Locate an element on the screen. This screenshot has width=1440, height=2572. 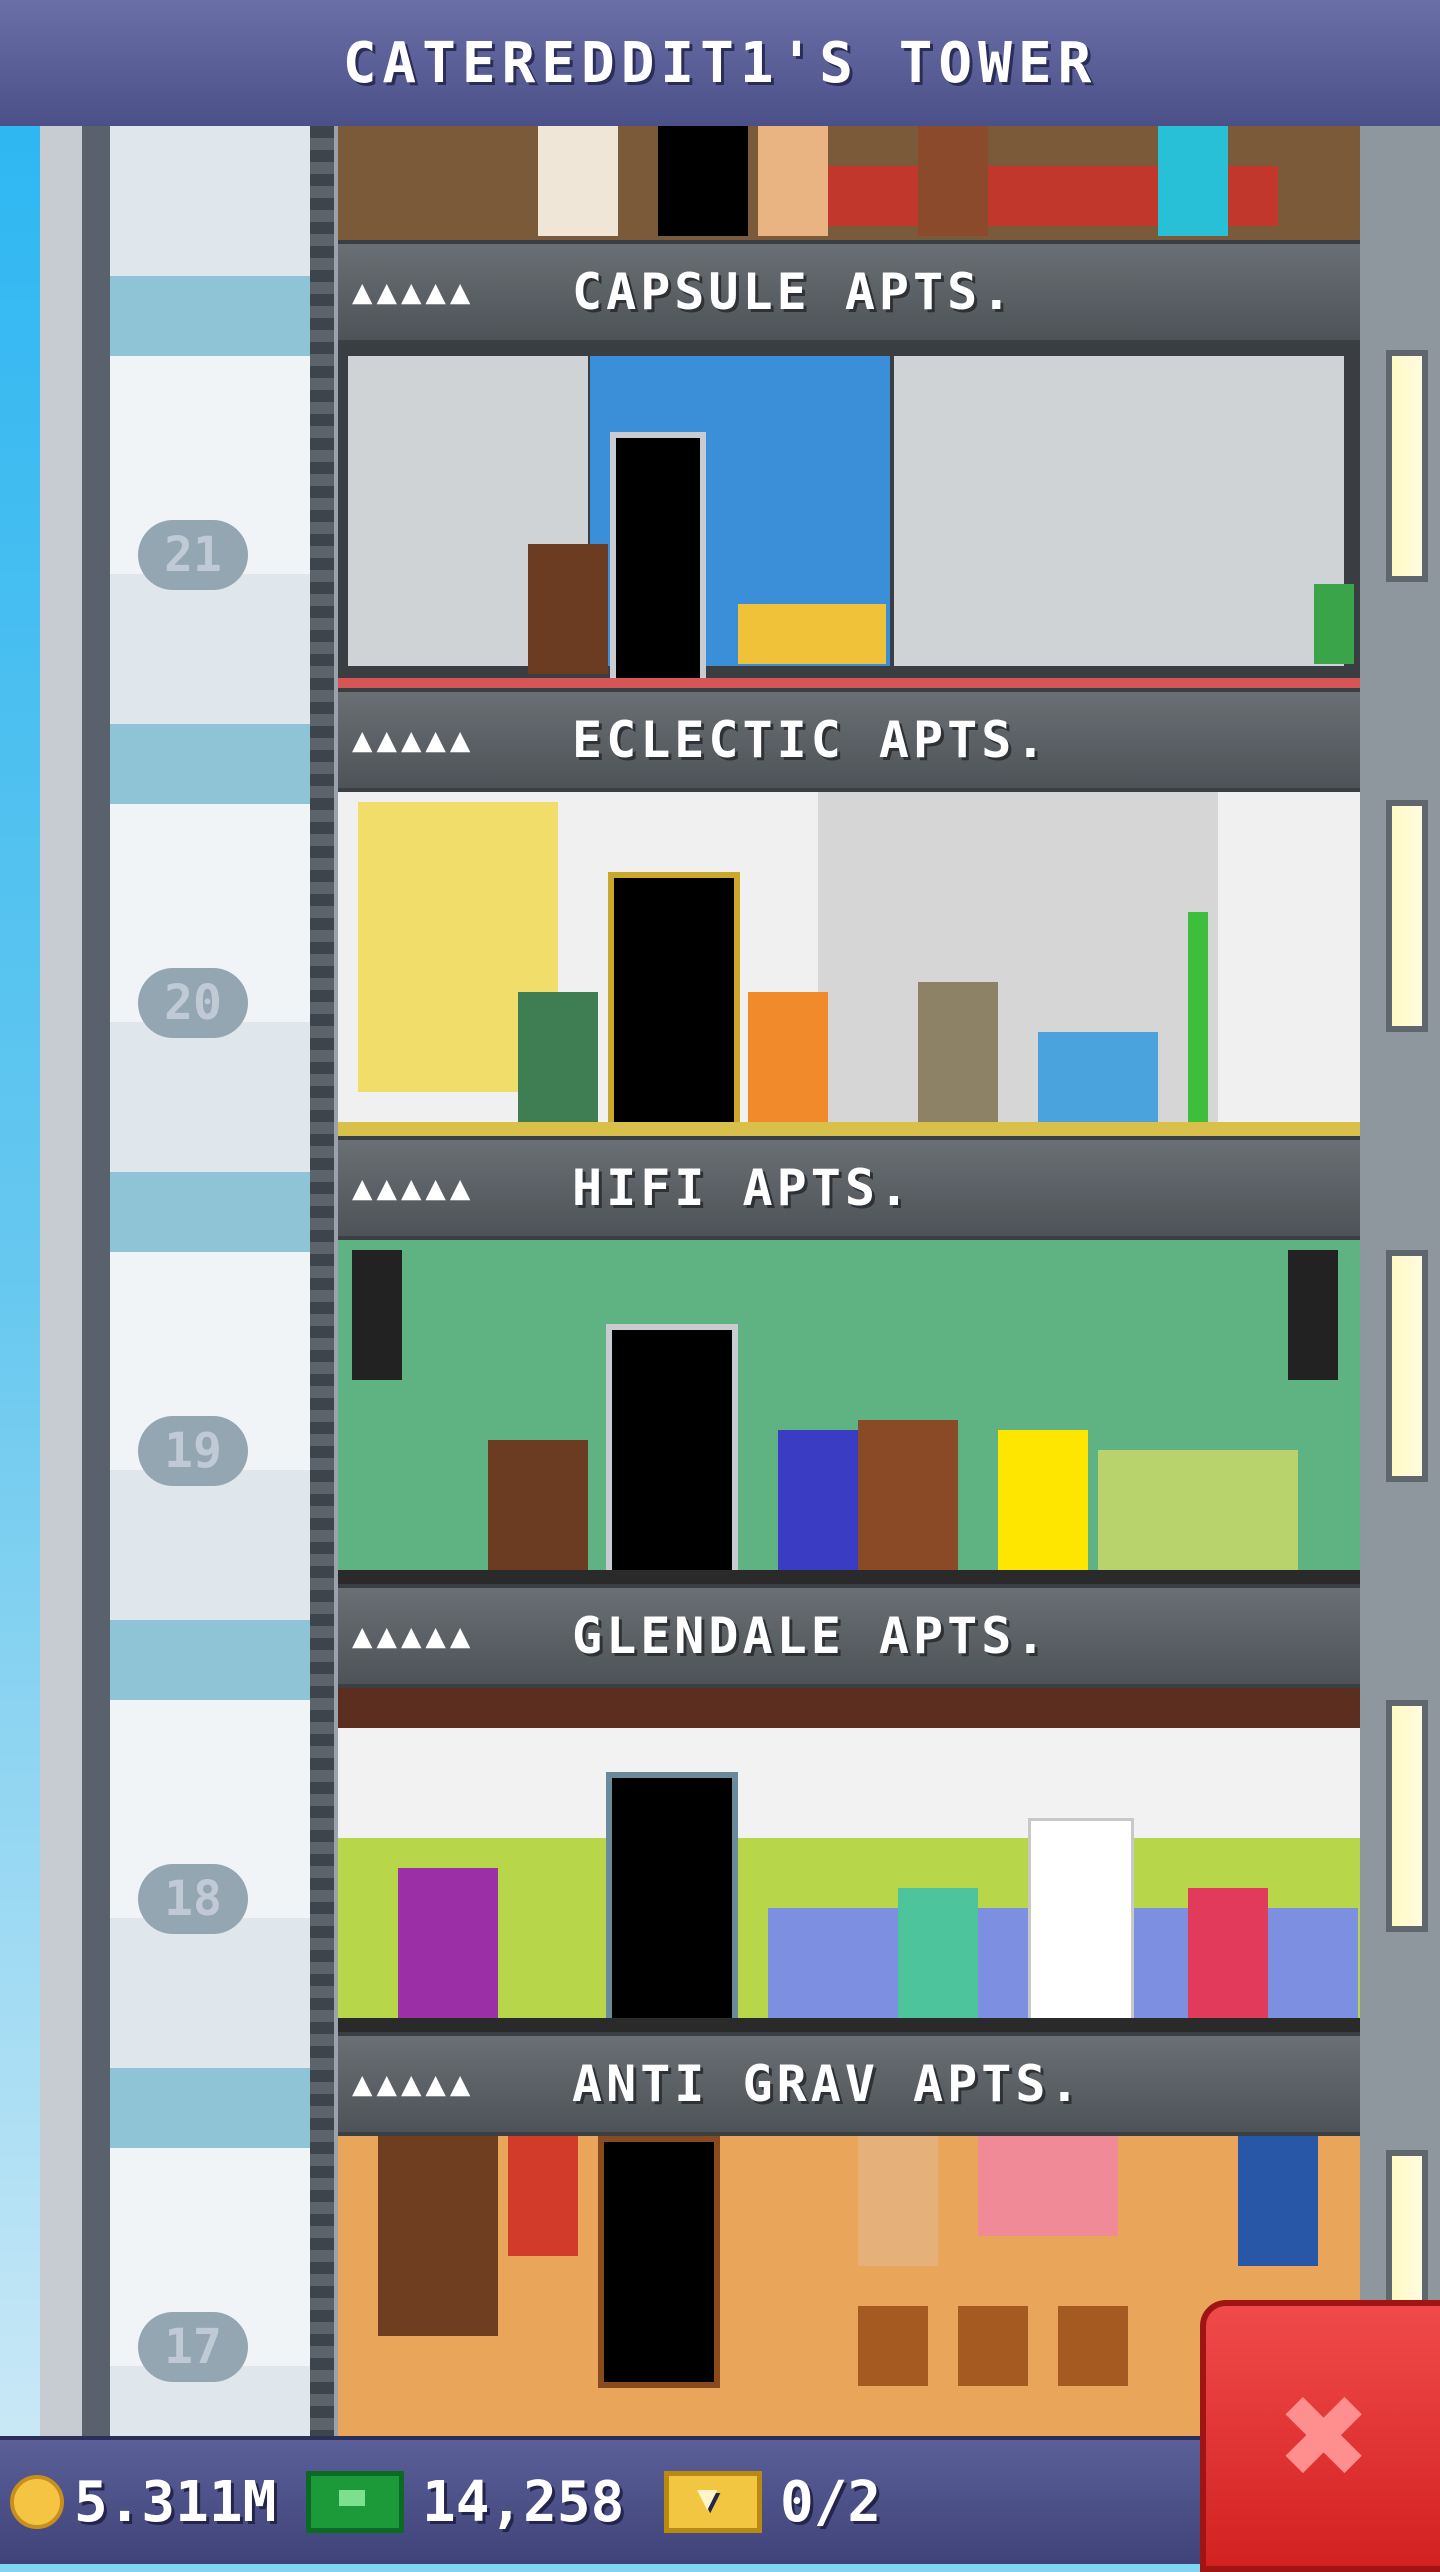
room-hifi-apts is located at coordinates (849, 1416).